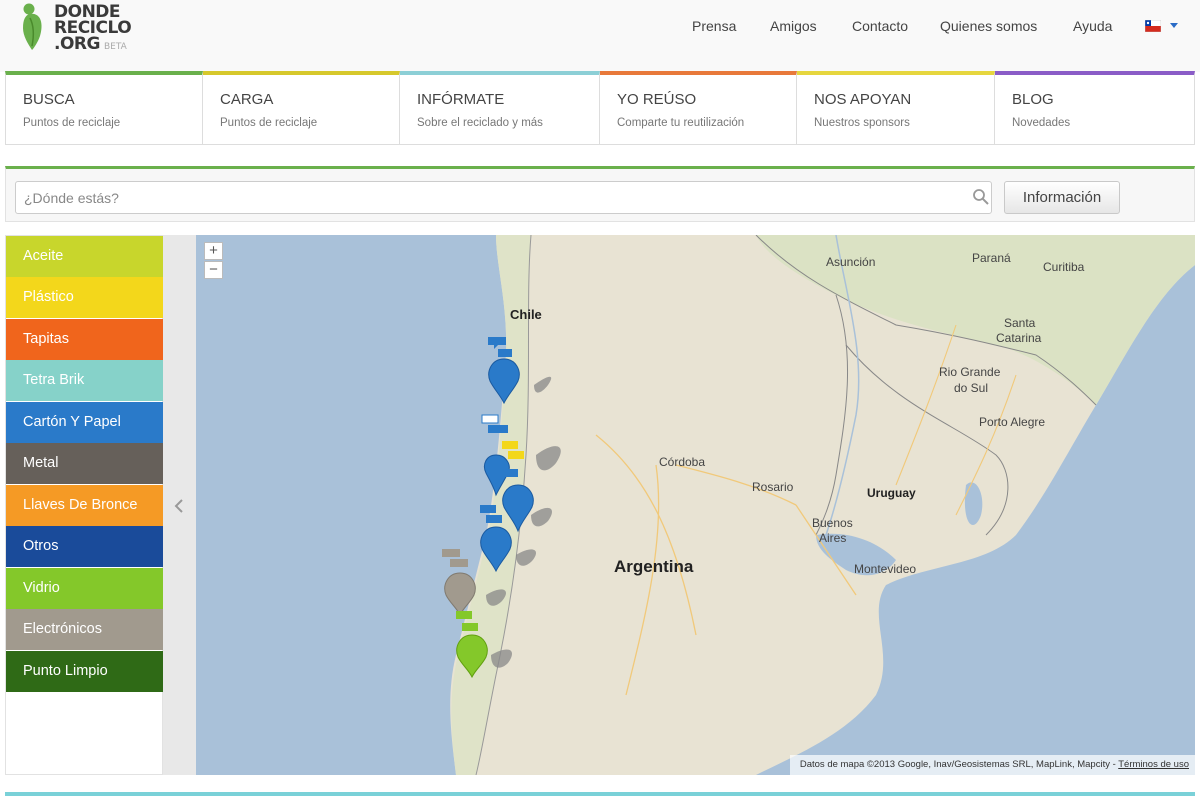 The image size is (1200, 800). I want to click on tab-title: YO REÚSO, so click(657, 99).